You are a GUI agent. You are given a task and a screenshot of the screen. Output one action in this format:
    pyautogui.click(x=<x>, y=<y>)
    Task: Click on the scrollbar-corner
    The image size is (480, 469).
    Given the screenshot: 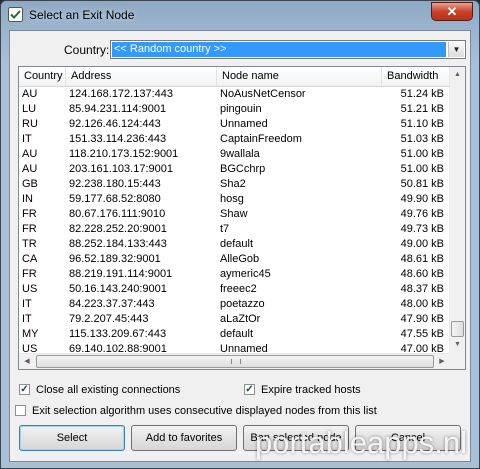 What is the action you would take?
    pyautogui.click(x=457, y=361)
    